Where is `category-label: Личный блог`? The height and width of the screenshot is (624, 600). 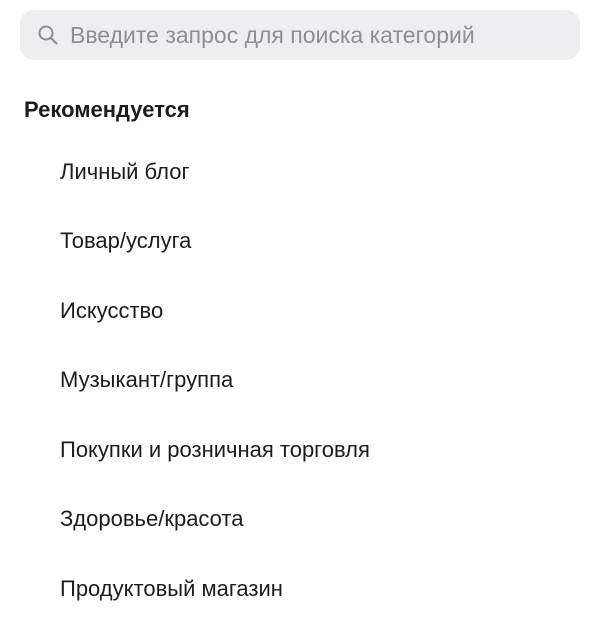
category-label: Личный блог is located at coordinates (125, 171).